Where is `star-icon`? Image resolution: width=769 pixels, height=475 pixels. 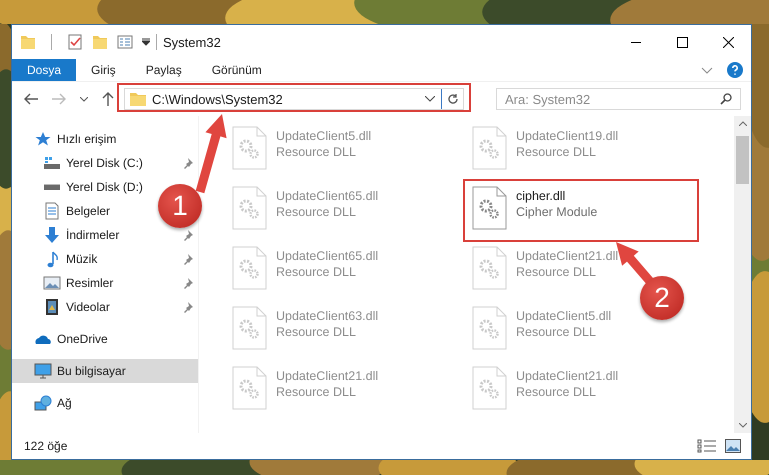
star-icon is located at coordinates (43, 139).